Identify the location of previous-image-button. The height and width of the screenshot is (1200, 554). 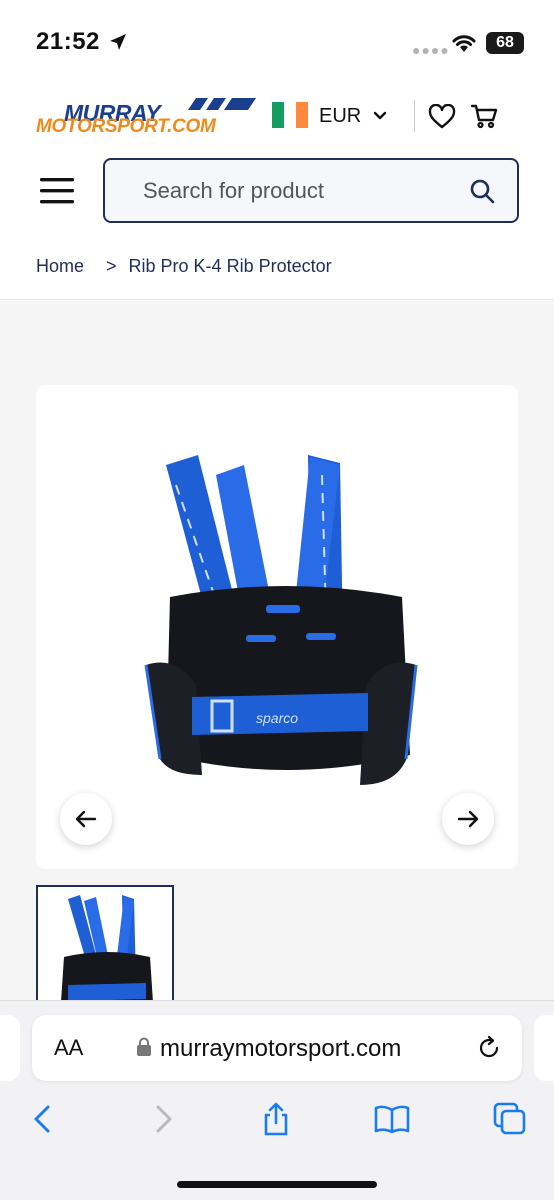
(86, 819).